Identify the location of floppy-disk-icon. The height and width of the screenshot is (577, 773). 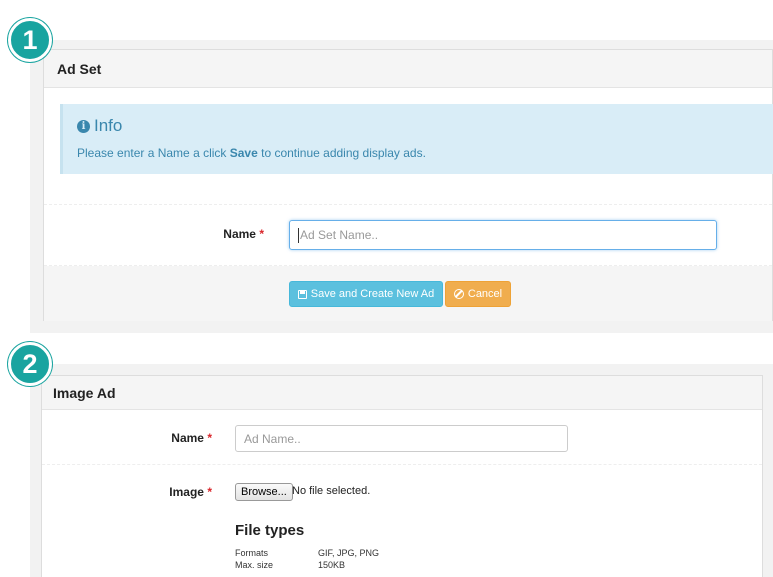
(302, 294).